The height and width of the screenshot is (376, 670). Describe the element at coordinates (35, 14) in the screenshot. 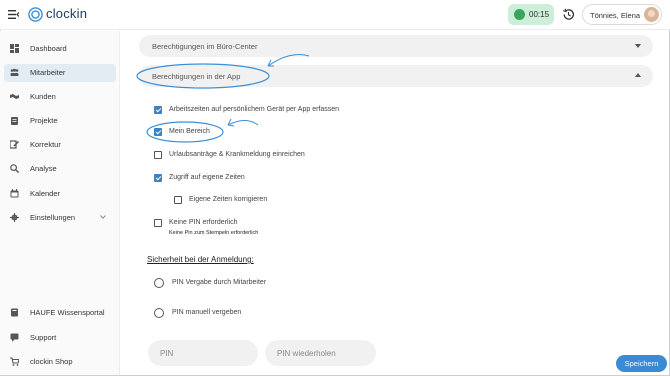

I see `clockin-logo-icon` at that location.